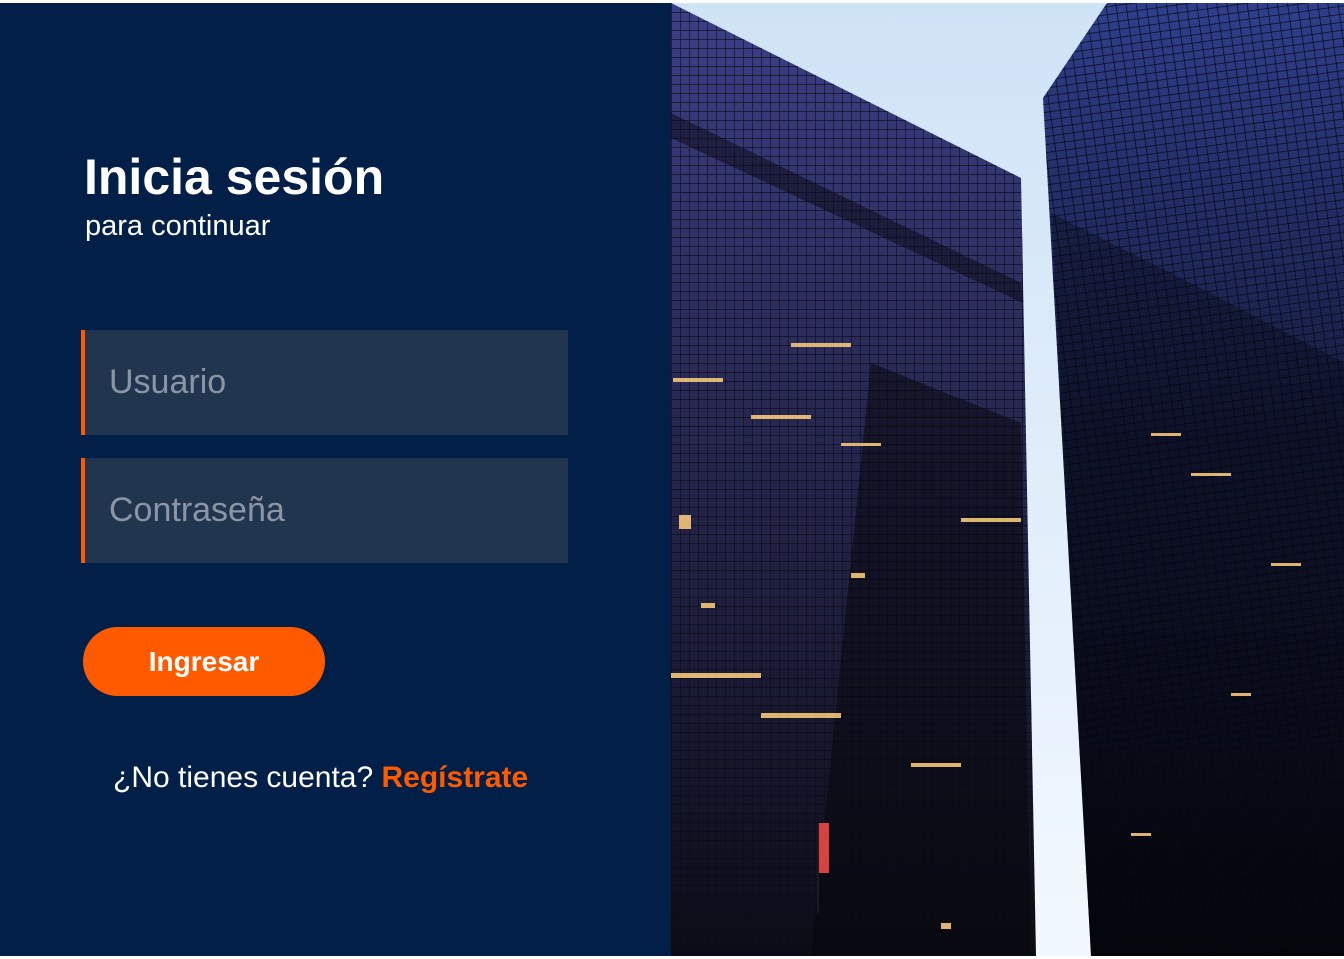 The image size is (1344, 959). I want to click on page-title: Inicia sesión, so click(234, 177).